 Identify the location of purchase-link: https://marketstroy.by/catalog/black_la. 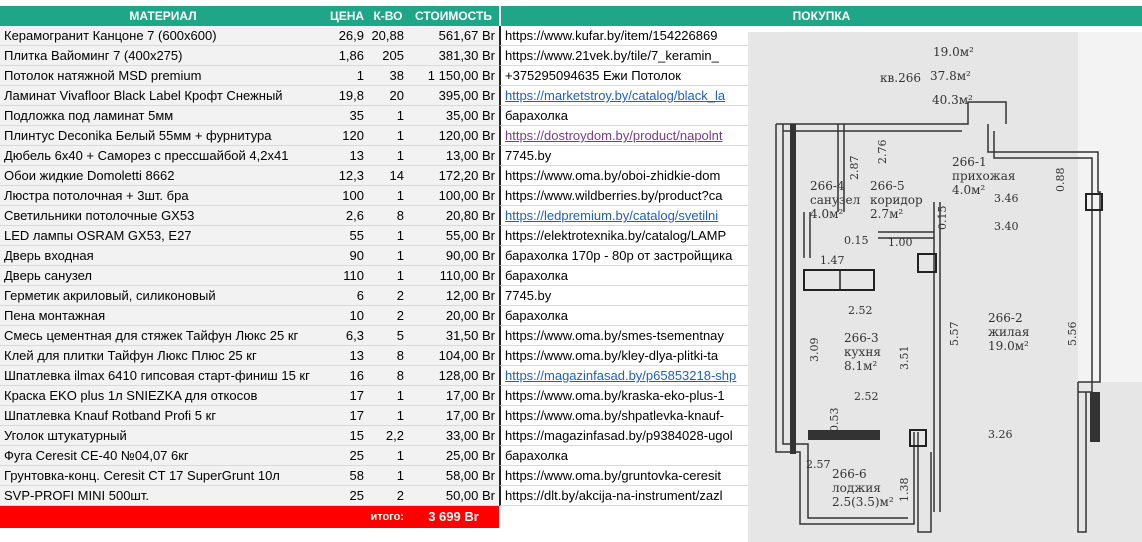
(615, 95).